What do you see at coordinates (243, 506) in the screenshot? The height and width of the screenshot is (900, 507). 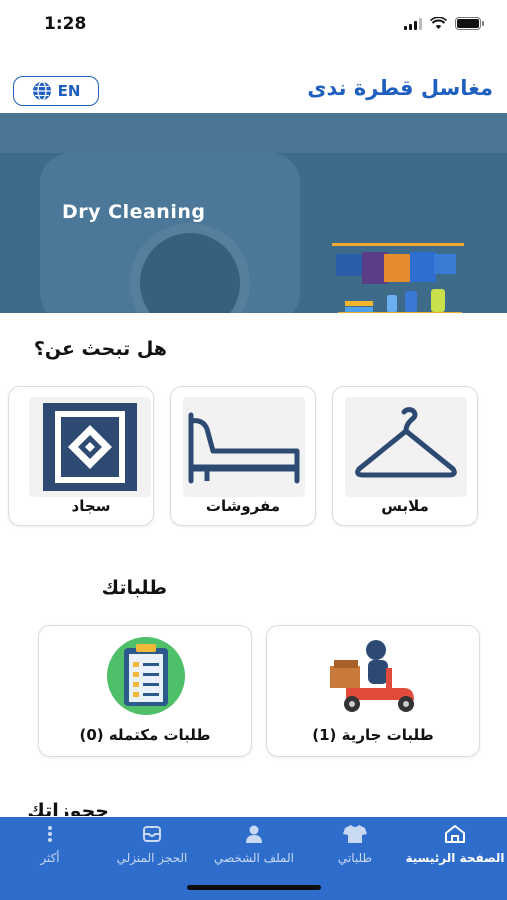 I see `category-label: مفروشات` at bounding box center [243, 506].